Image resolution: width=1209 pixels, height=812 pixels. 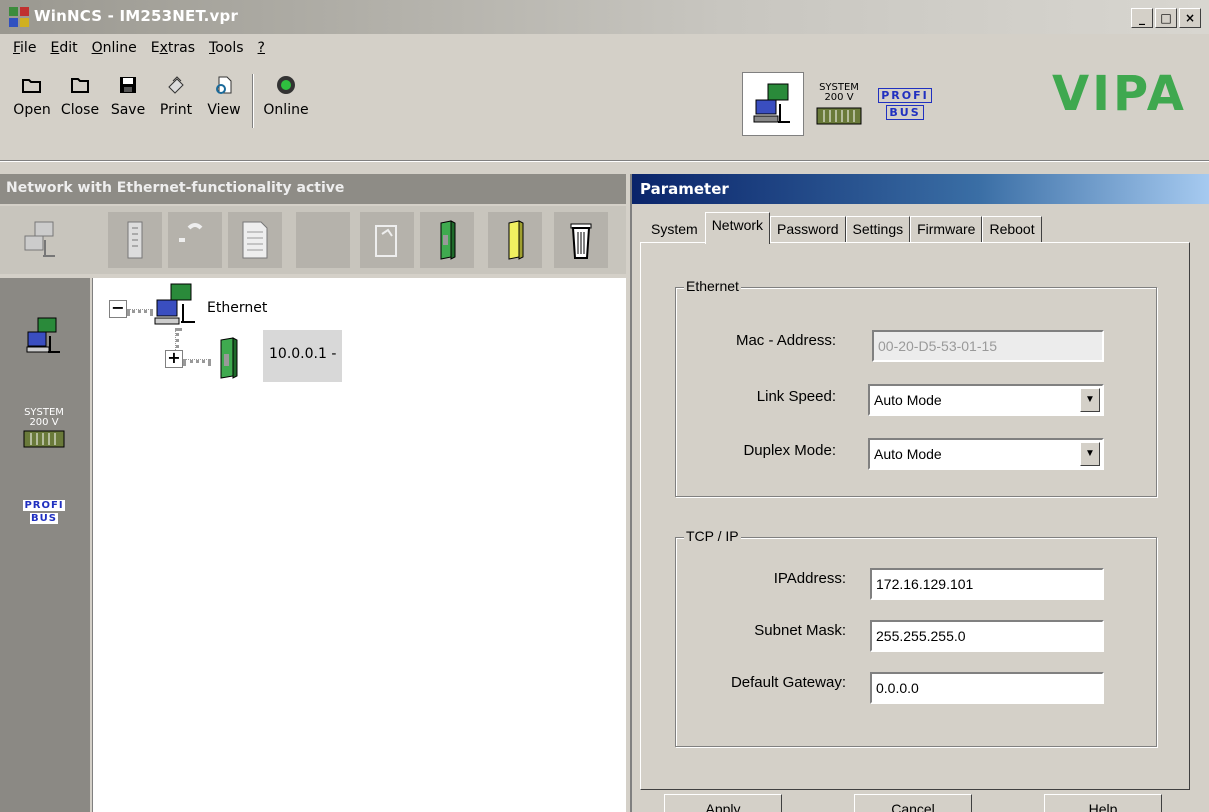 What do you see at coordinates (80, 110) in the screenshot?
I see `close-label: Close` at bounding box center [80, 110].